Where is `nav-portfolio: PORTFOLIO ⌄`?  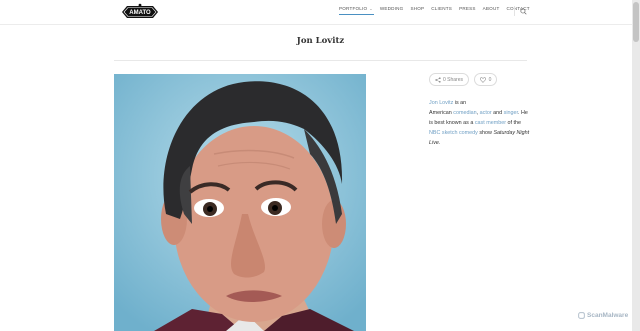
nav-portfolio: PORTFOLIO ⌄ is located at coordinates (356, 10).